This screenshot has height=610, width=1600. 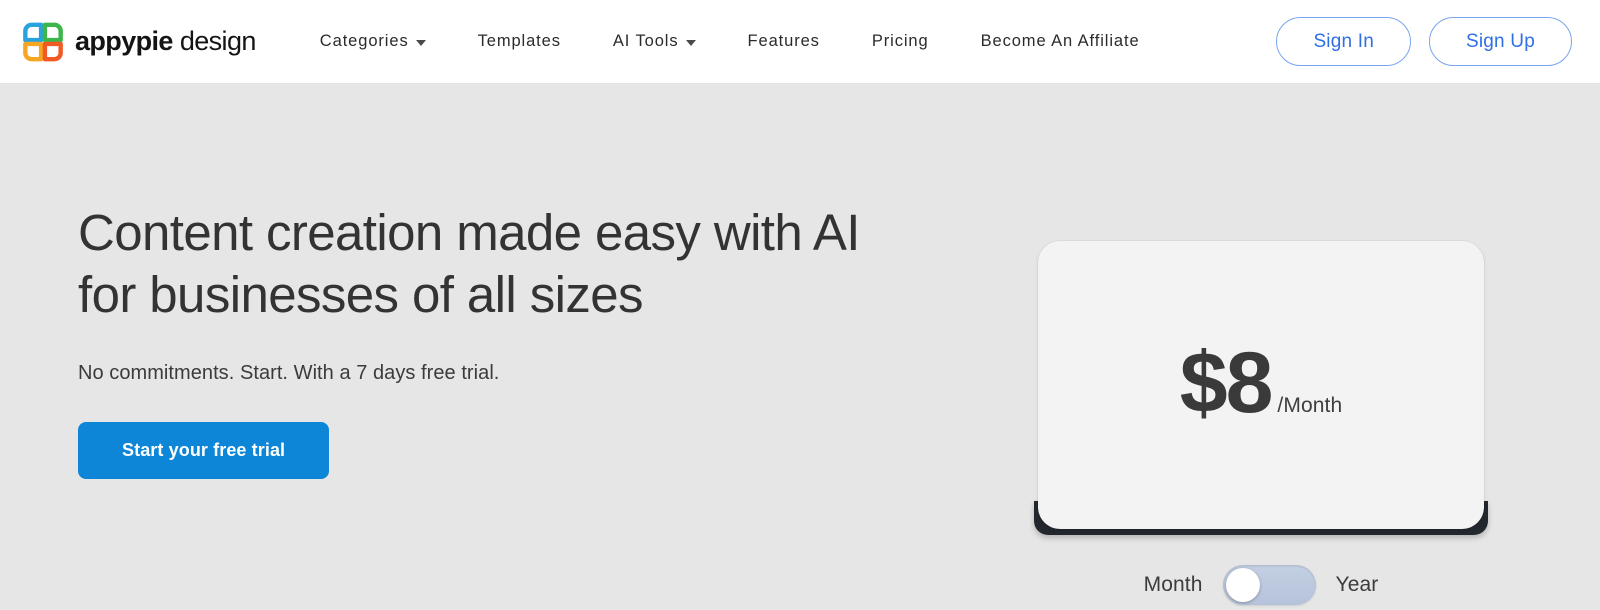 I want to click on billing-label-year: Year, so click(x=1357, y=585).